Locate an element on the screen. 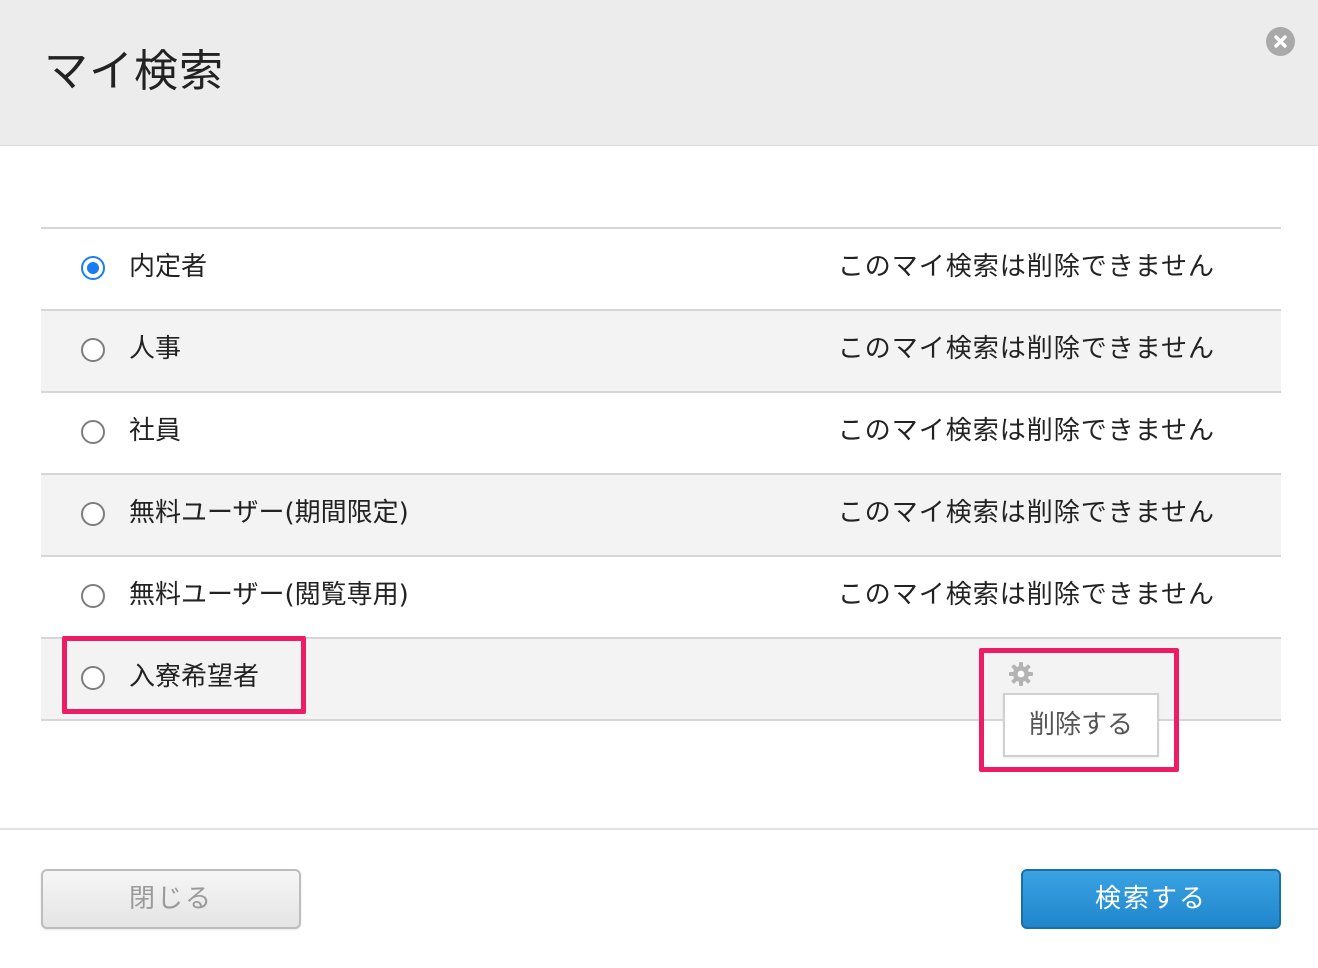 This screenshot has width=1318, height=968. list-item-label: 内定者 is located at coordinates (168, 267).